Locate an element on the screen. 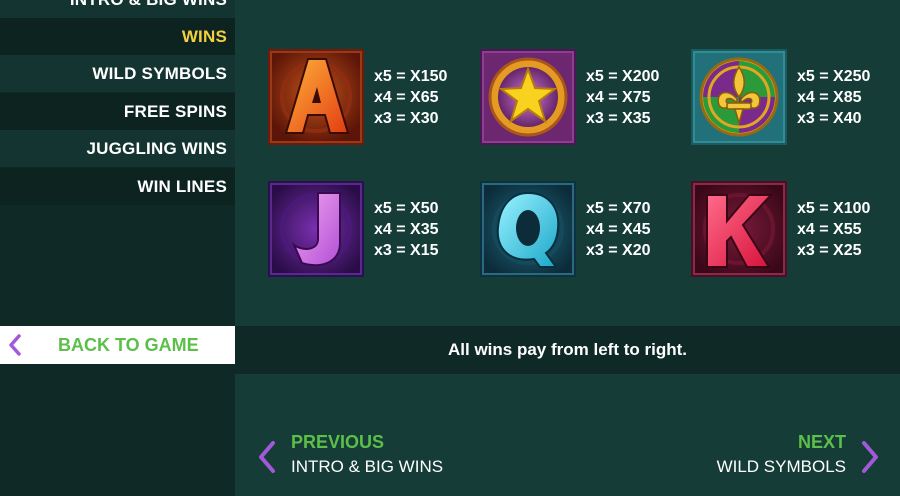 This screenshot has width=900, height=496. pay-line: x5 = X150 is located at coordinates (411, 76).